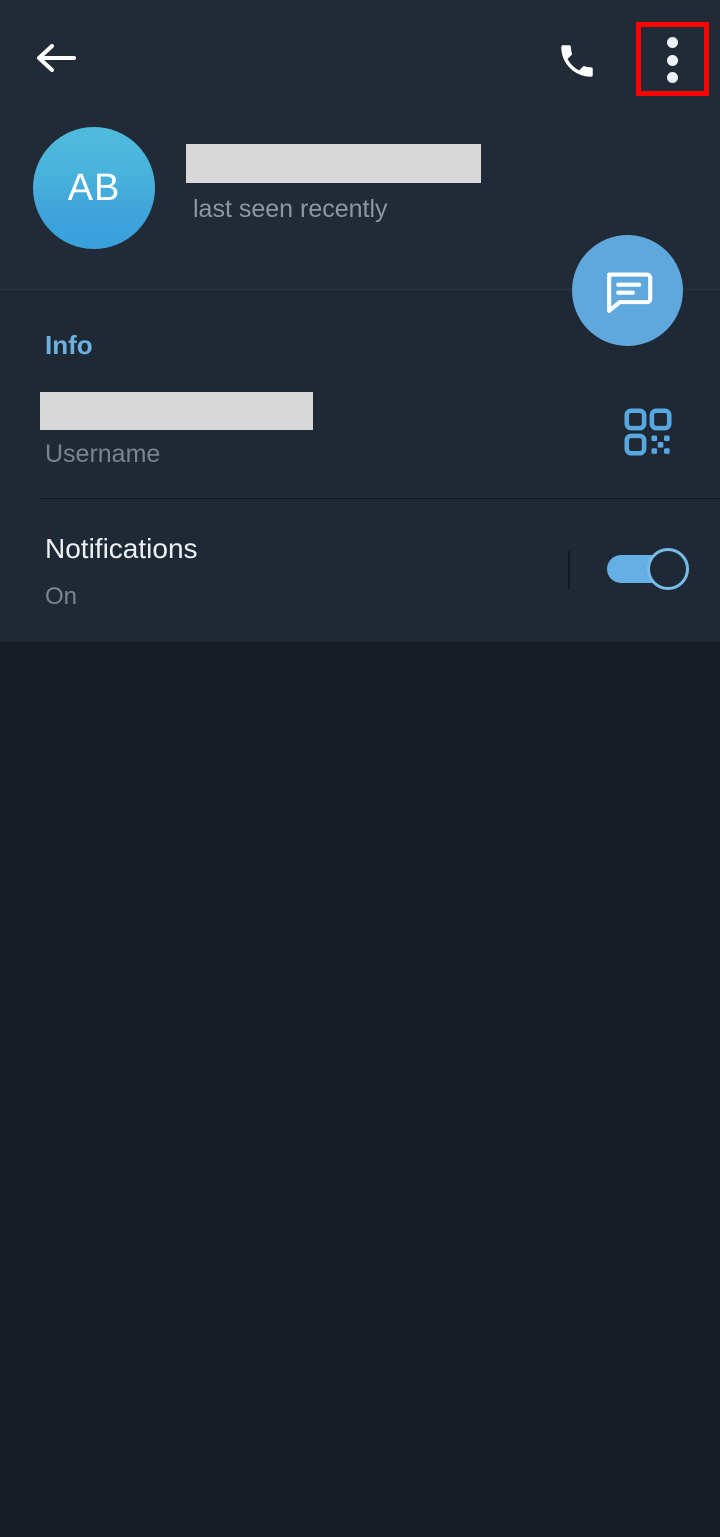  I want to click on contact-name-redacted, so click(333, 163).